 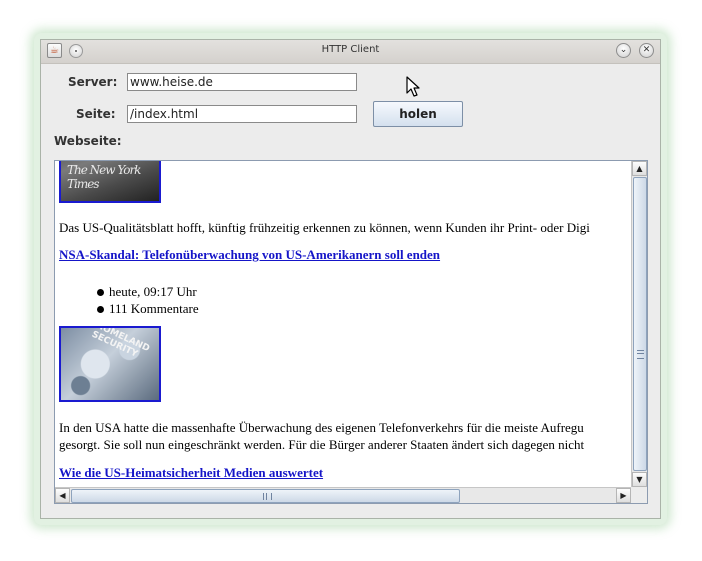 What do you see at coordinates (639, 479) in the screenshot?
I see `scroll-down-icon: ▼` at bounding box center [639, 479].